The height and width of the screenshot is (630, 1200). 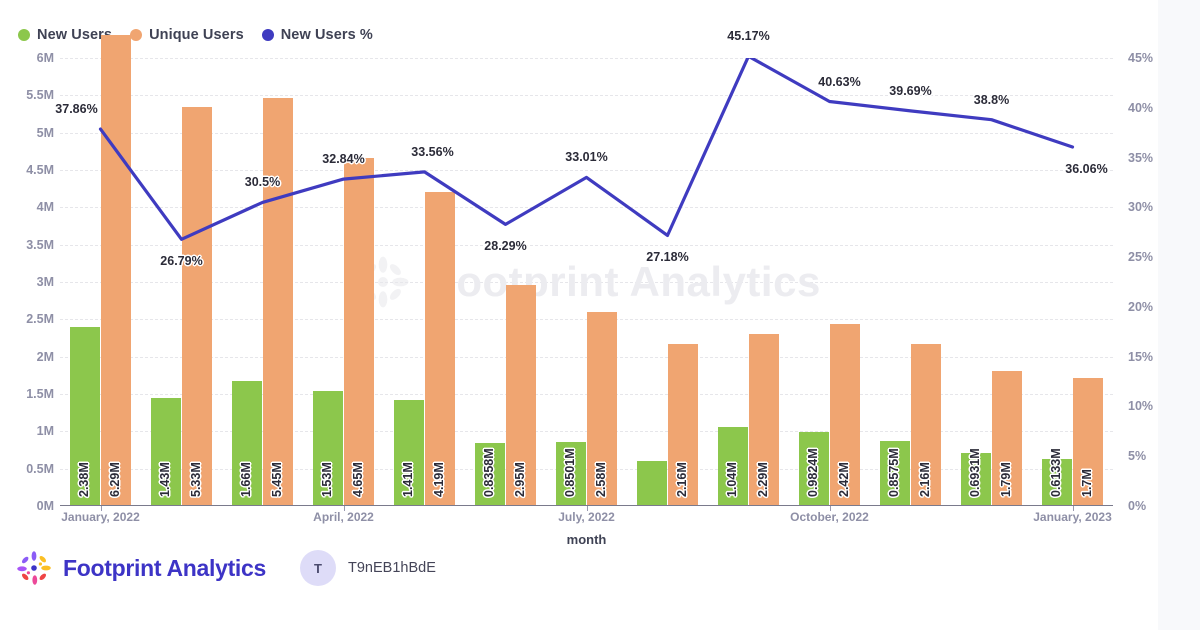 I want to click on page-footer: Footprint Analytics T T9nEB1hBdE, so click(x=225, y=568).